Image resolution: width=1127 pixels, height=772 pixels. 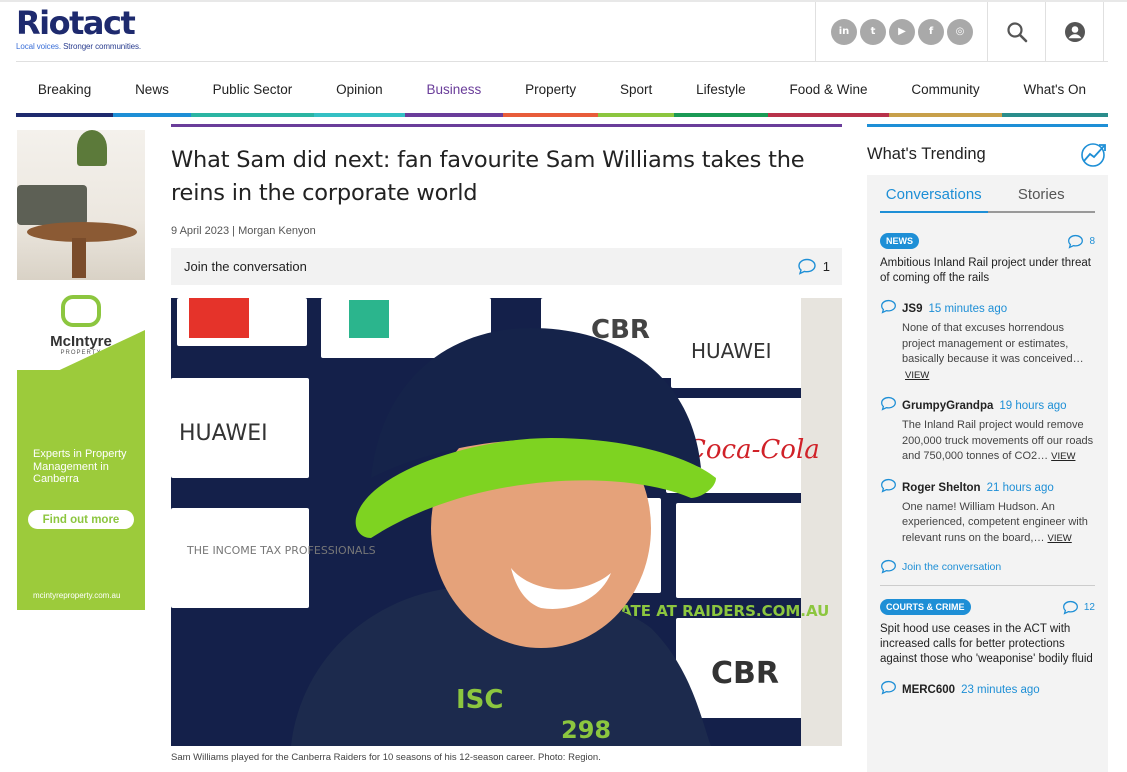 What do you see at coordinates (960, 31) in the screenshot?
I see `instagram-icon: ◎` at bounding box center [960, 31].